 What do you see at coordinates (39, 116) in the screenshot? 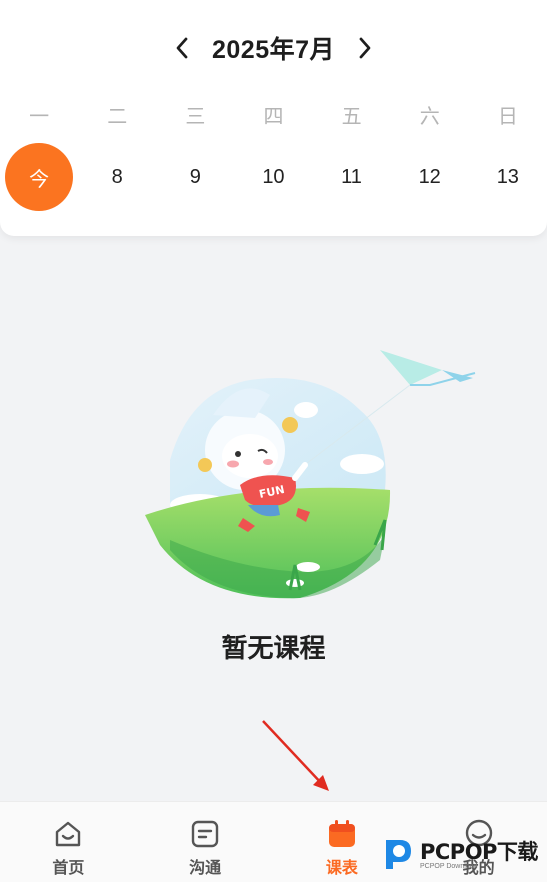
I see `weekday-label: 一` at bounding box center [39, 116].